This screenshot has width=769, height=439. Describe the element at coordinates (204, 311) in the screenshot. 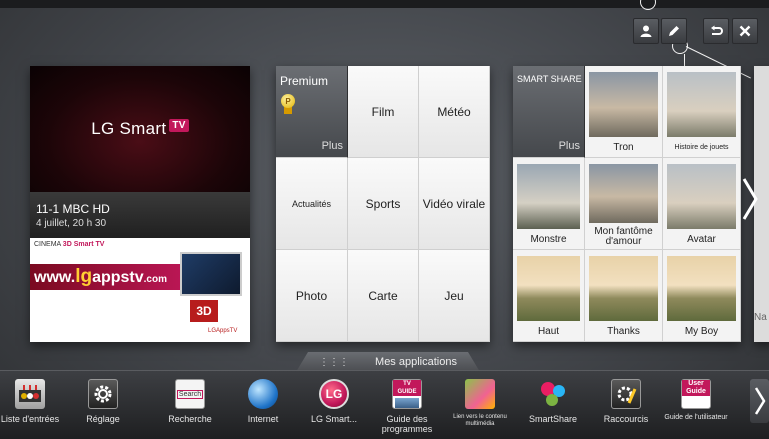

I see `ad-3d-badge: 3D` at that location.